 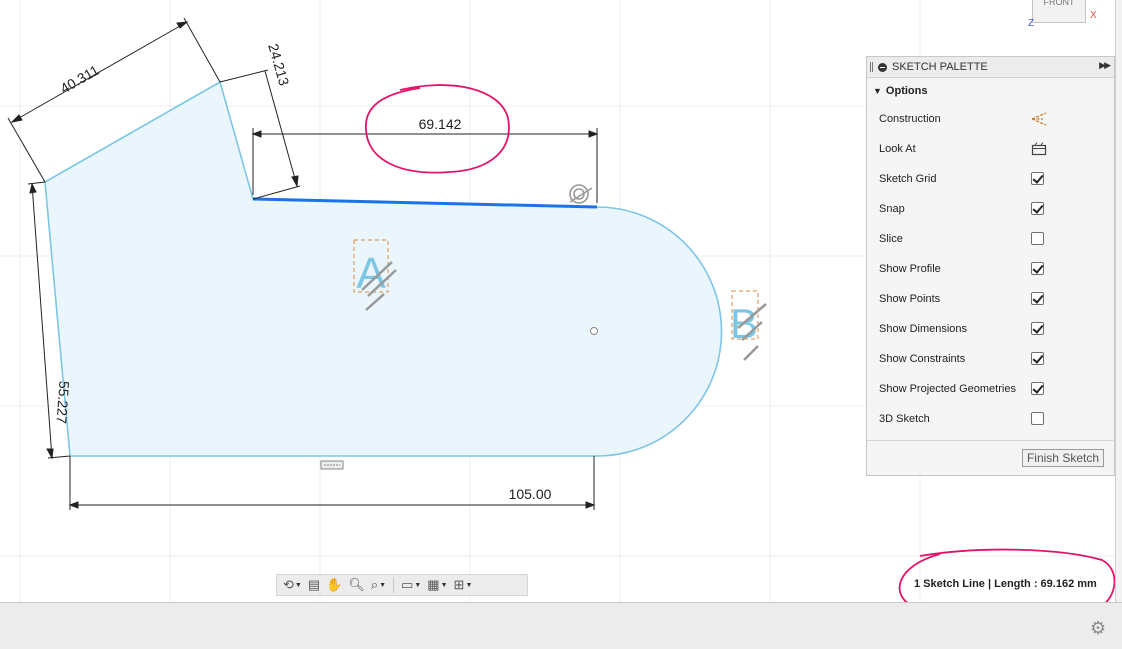 I want to click on expand-icon: ▶▶, so click(x=1105, y=65).